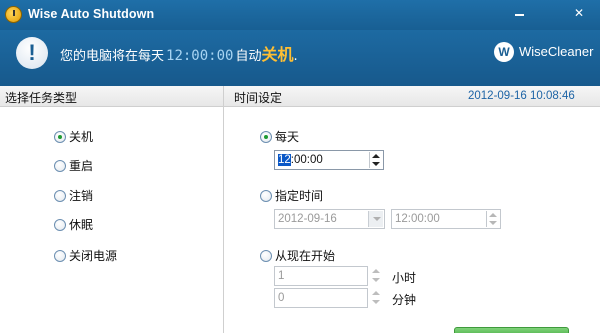 Image resolution: width=600 pixels, height=333 pixels. Describe the element at coordinates (248, 56) in the screenshot. I see `banner-middle: 自动` at that location.